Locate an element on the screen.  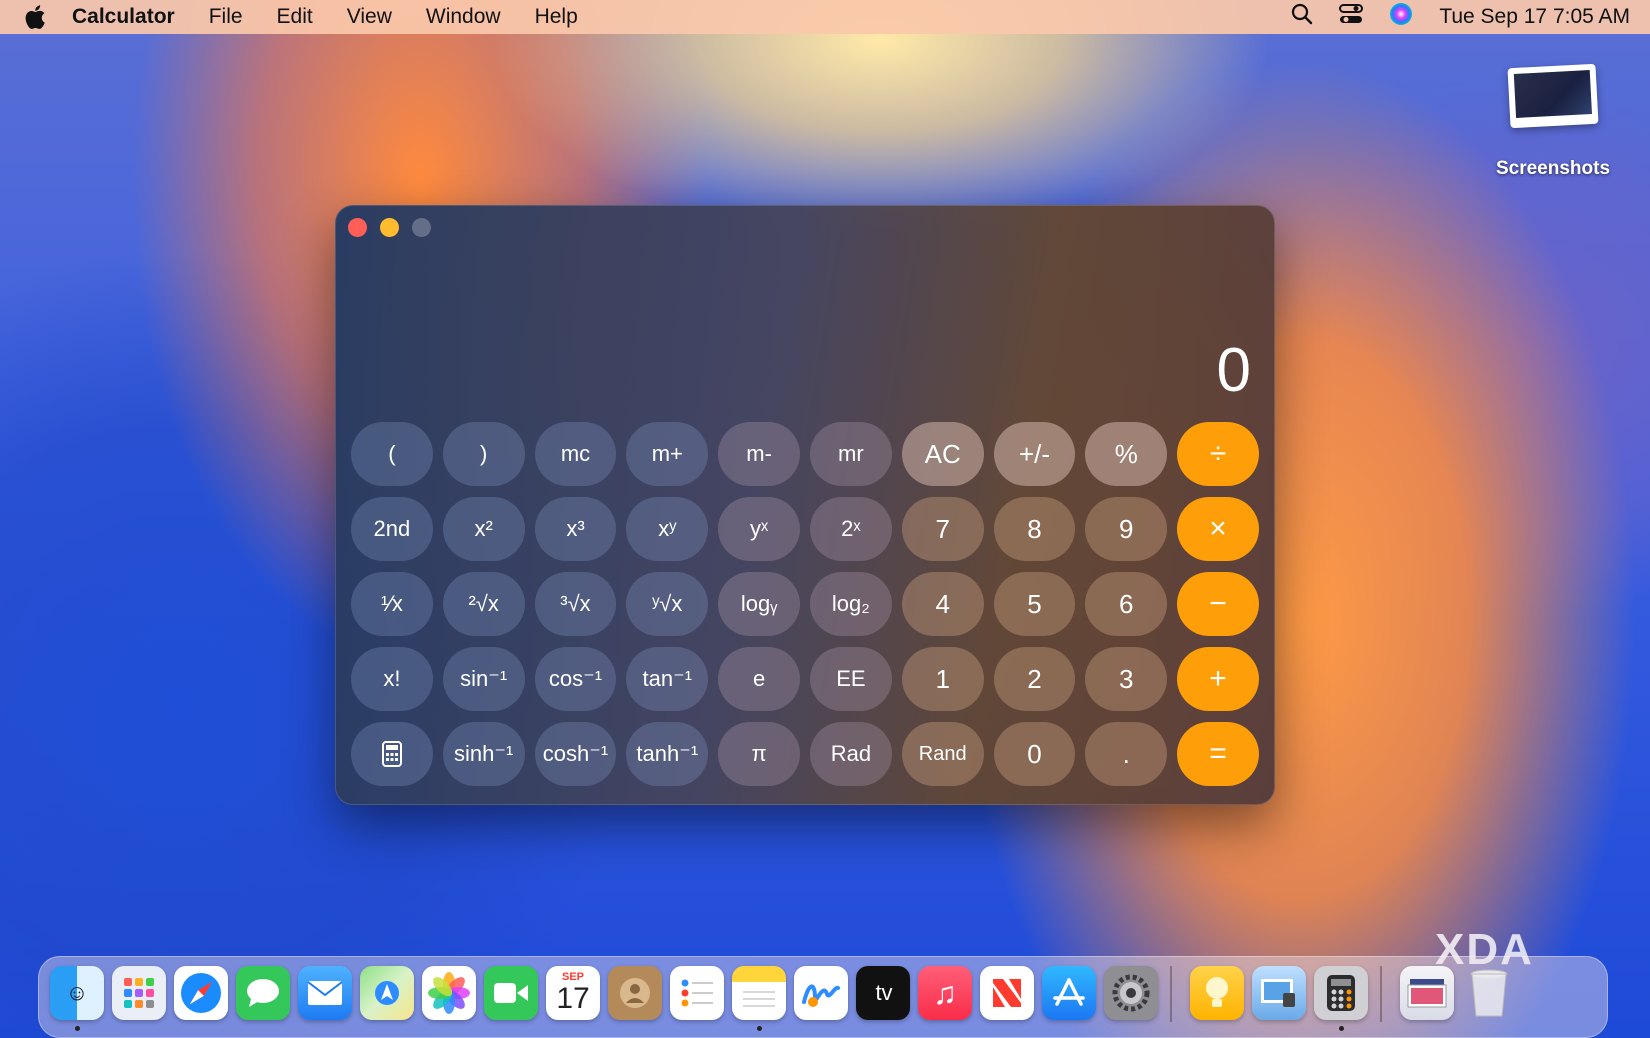
key-rad: Rad is located at coordinates (850, 754).